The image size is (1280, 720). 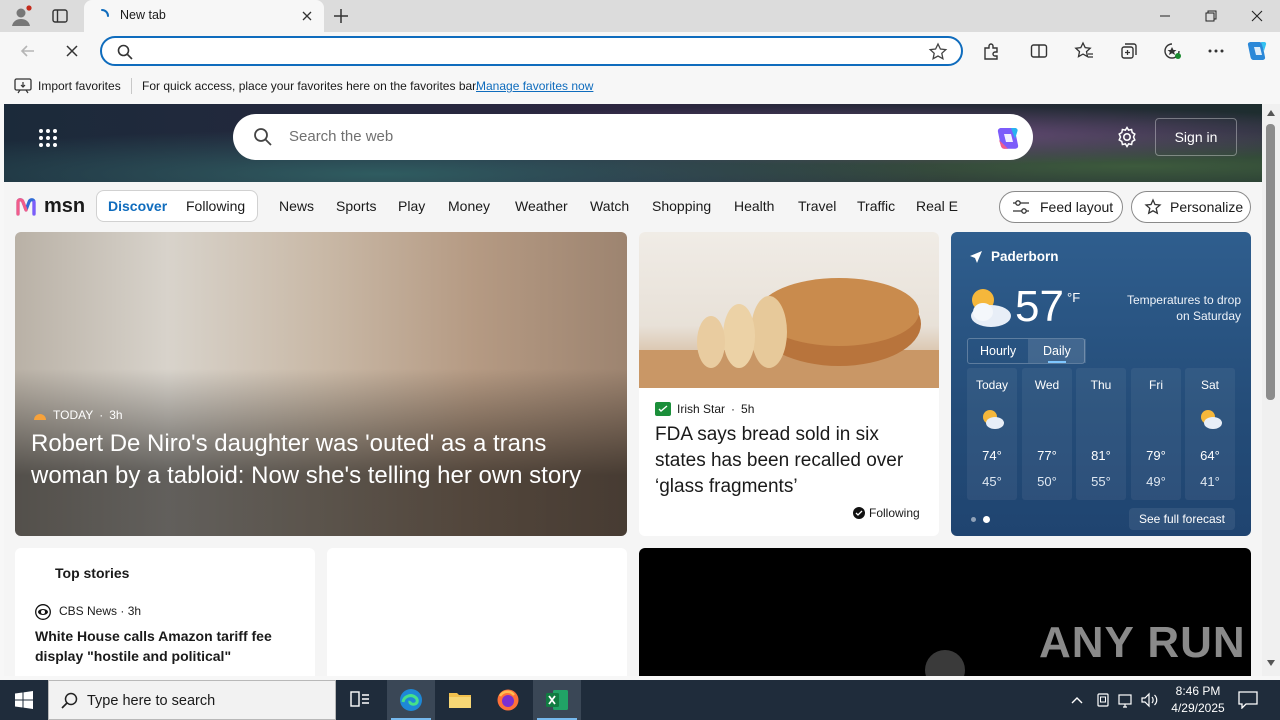 What do you see at coordinates (945, 663) in the screenshot?
I see `video-control-icon` at bounding box center [945, 663].